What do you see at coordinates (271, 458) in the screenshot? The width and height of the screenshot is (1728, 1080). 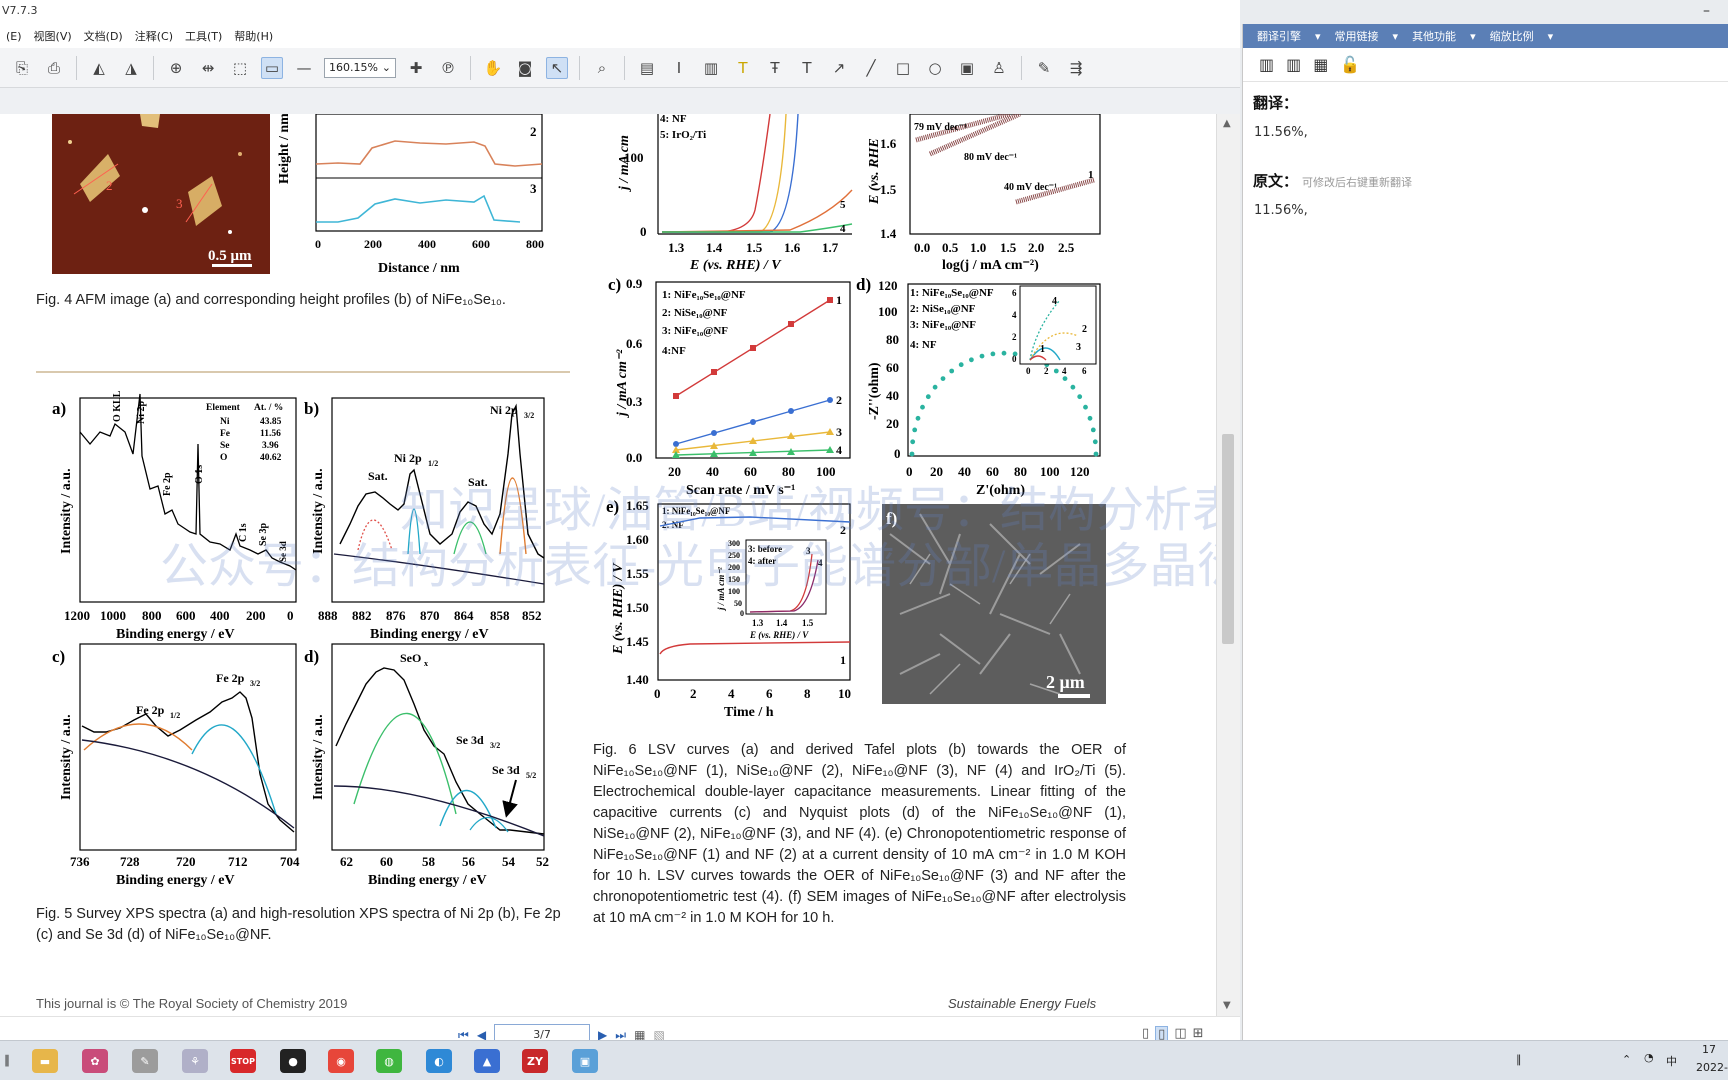 I see `table-cell: 40.62` at bounding box center [271, 458].